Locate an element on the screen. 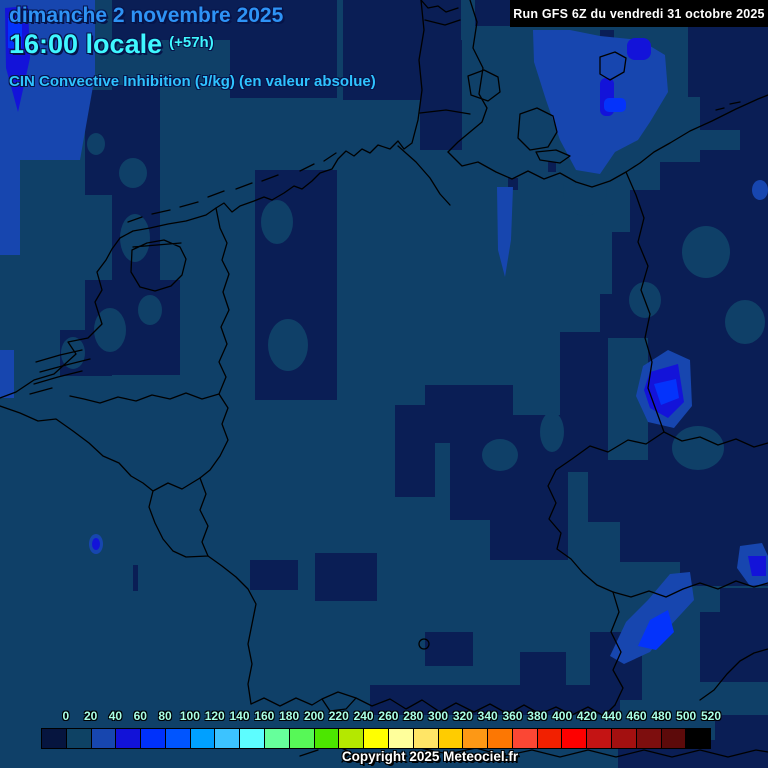  scale-label: 100 is located at coordinates (189, 716).